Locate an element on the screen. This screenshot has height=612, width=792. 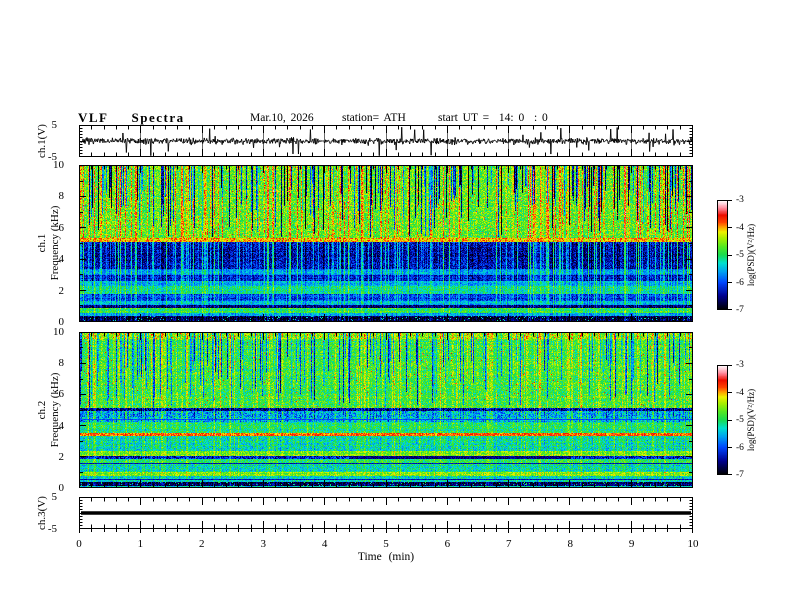
station-label: station= ATH is located at coordinates (374, 118).